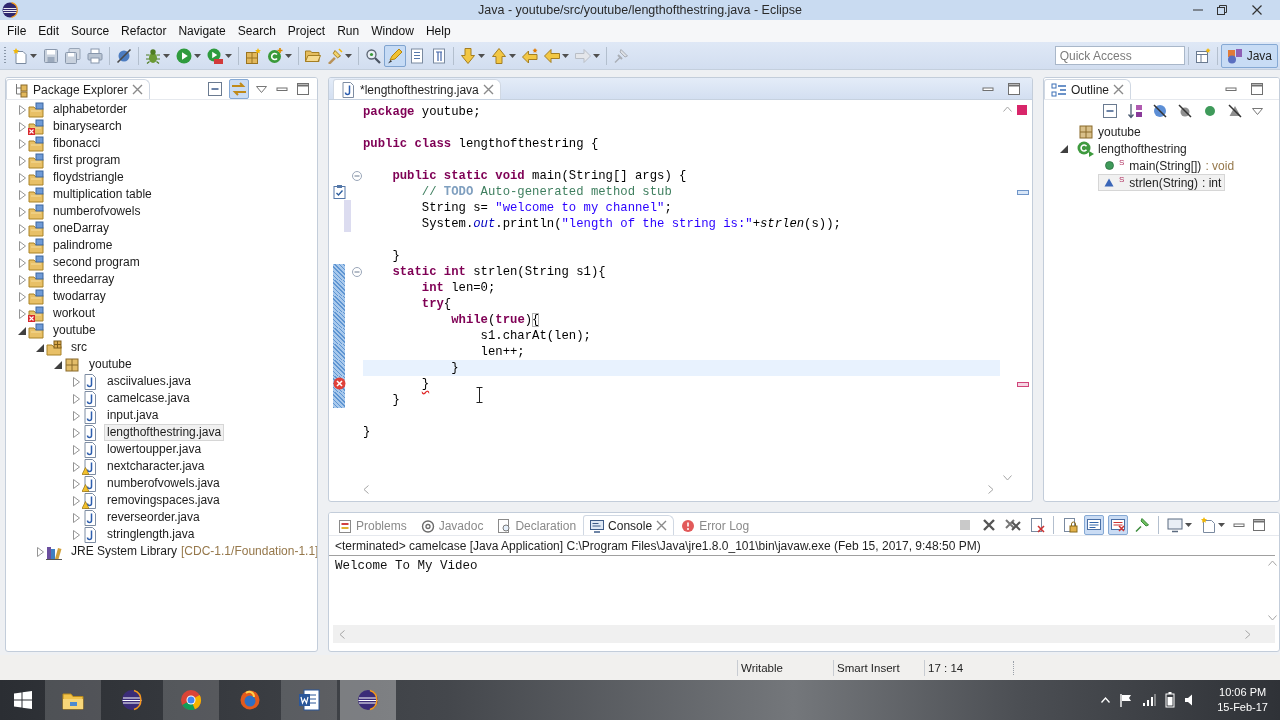 Image resolution: width=1280 pixels, height=720 pixels. Describe the element at coordinates (192, 551) in the screenshot. I see `tree-item: JRE System Library [CDC-1.1/Foundation-1.1]` at that location.